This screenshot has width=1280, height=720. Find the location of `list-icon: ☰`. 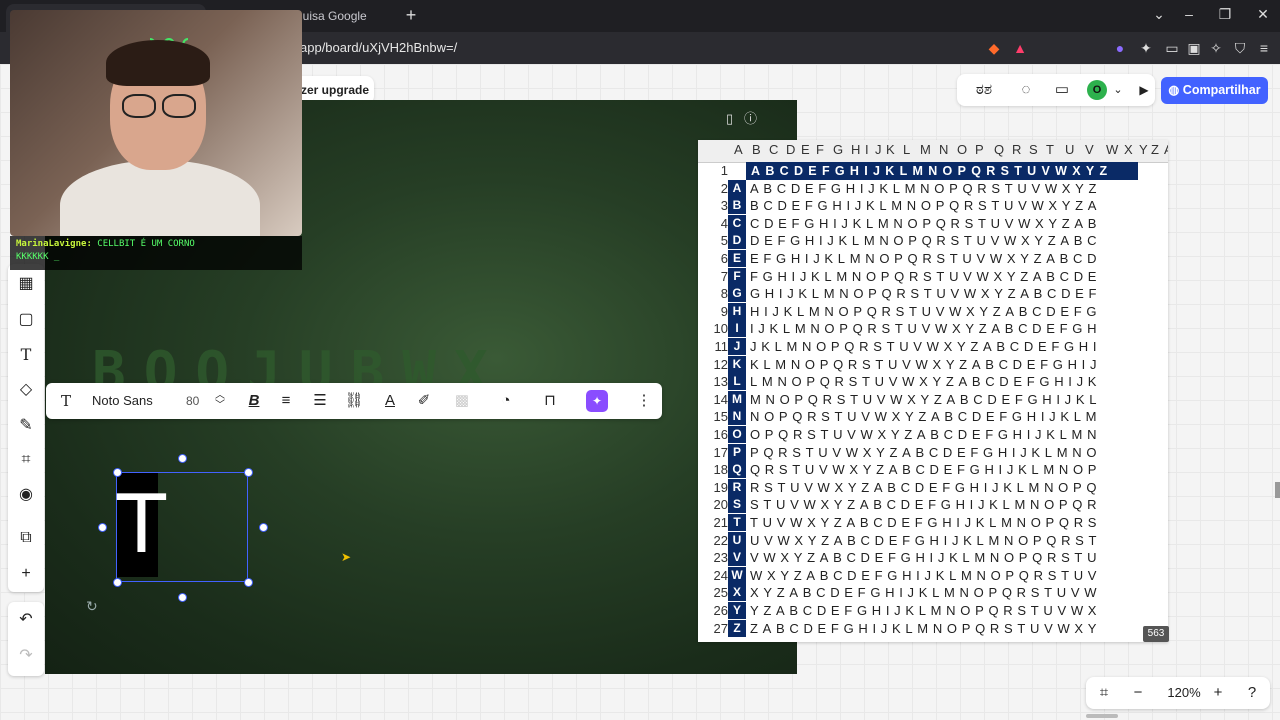

list-icon: ☰ is located at coordinates (320, 401).